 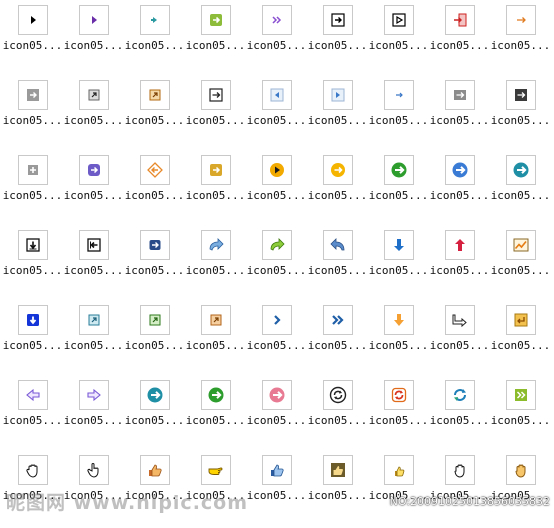 I want to click on thumbs-up-tan-box-icon, so click(x=337, y=470).